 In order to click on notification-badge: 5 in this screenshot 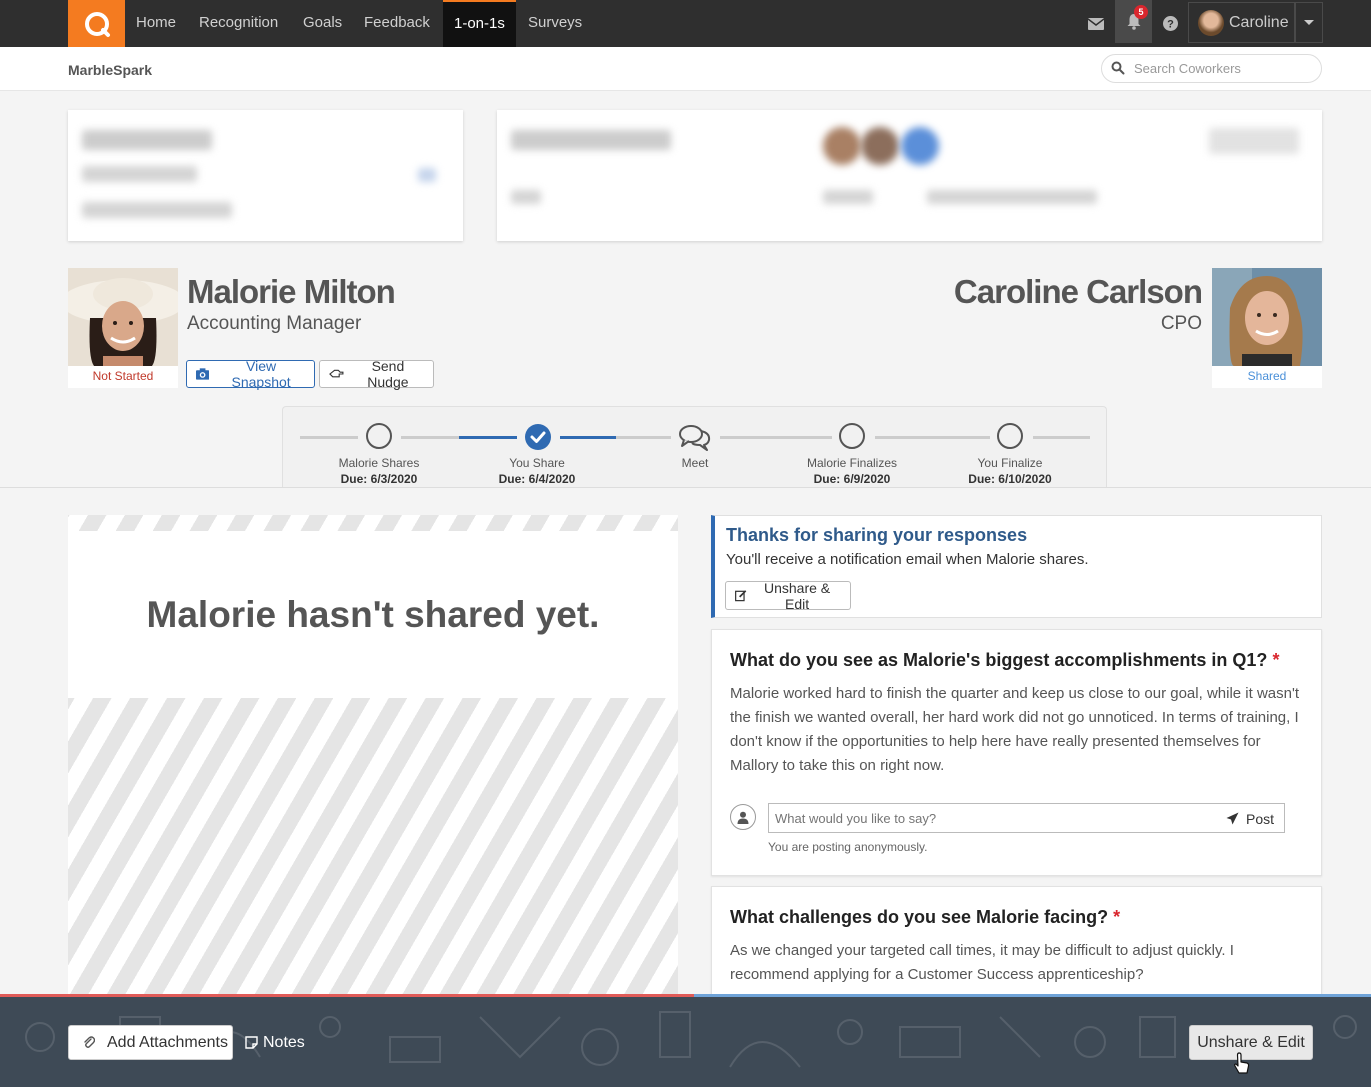, I will do `click(1141, 12)`.